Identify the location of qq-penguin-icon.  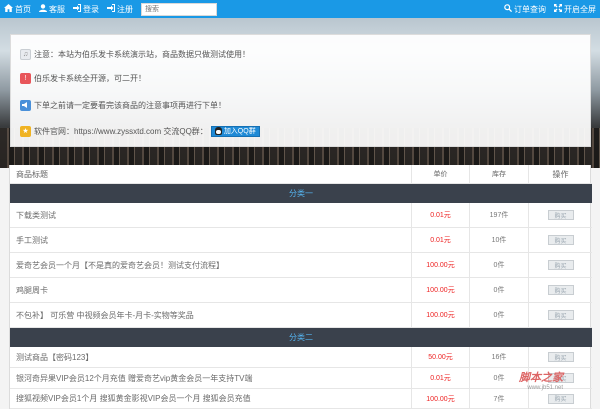
(218, 131).